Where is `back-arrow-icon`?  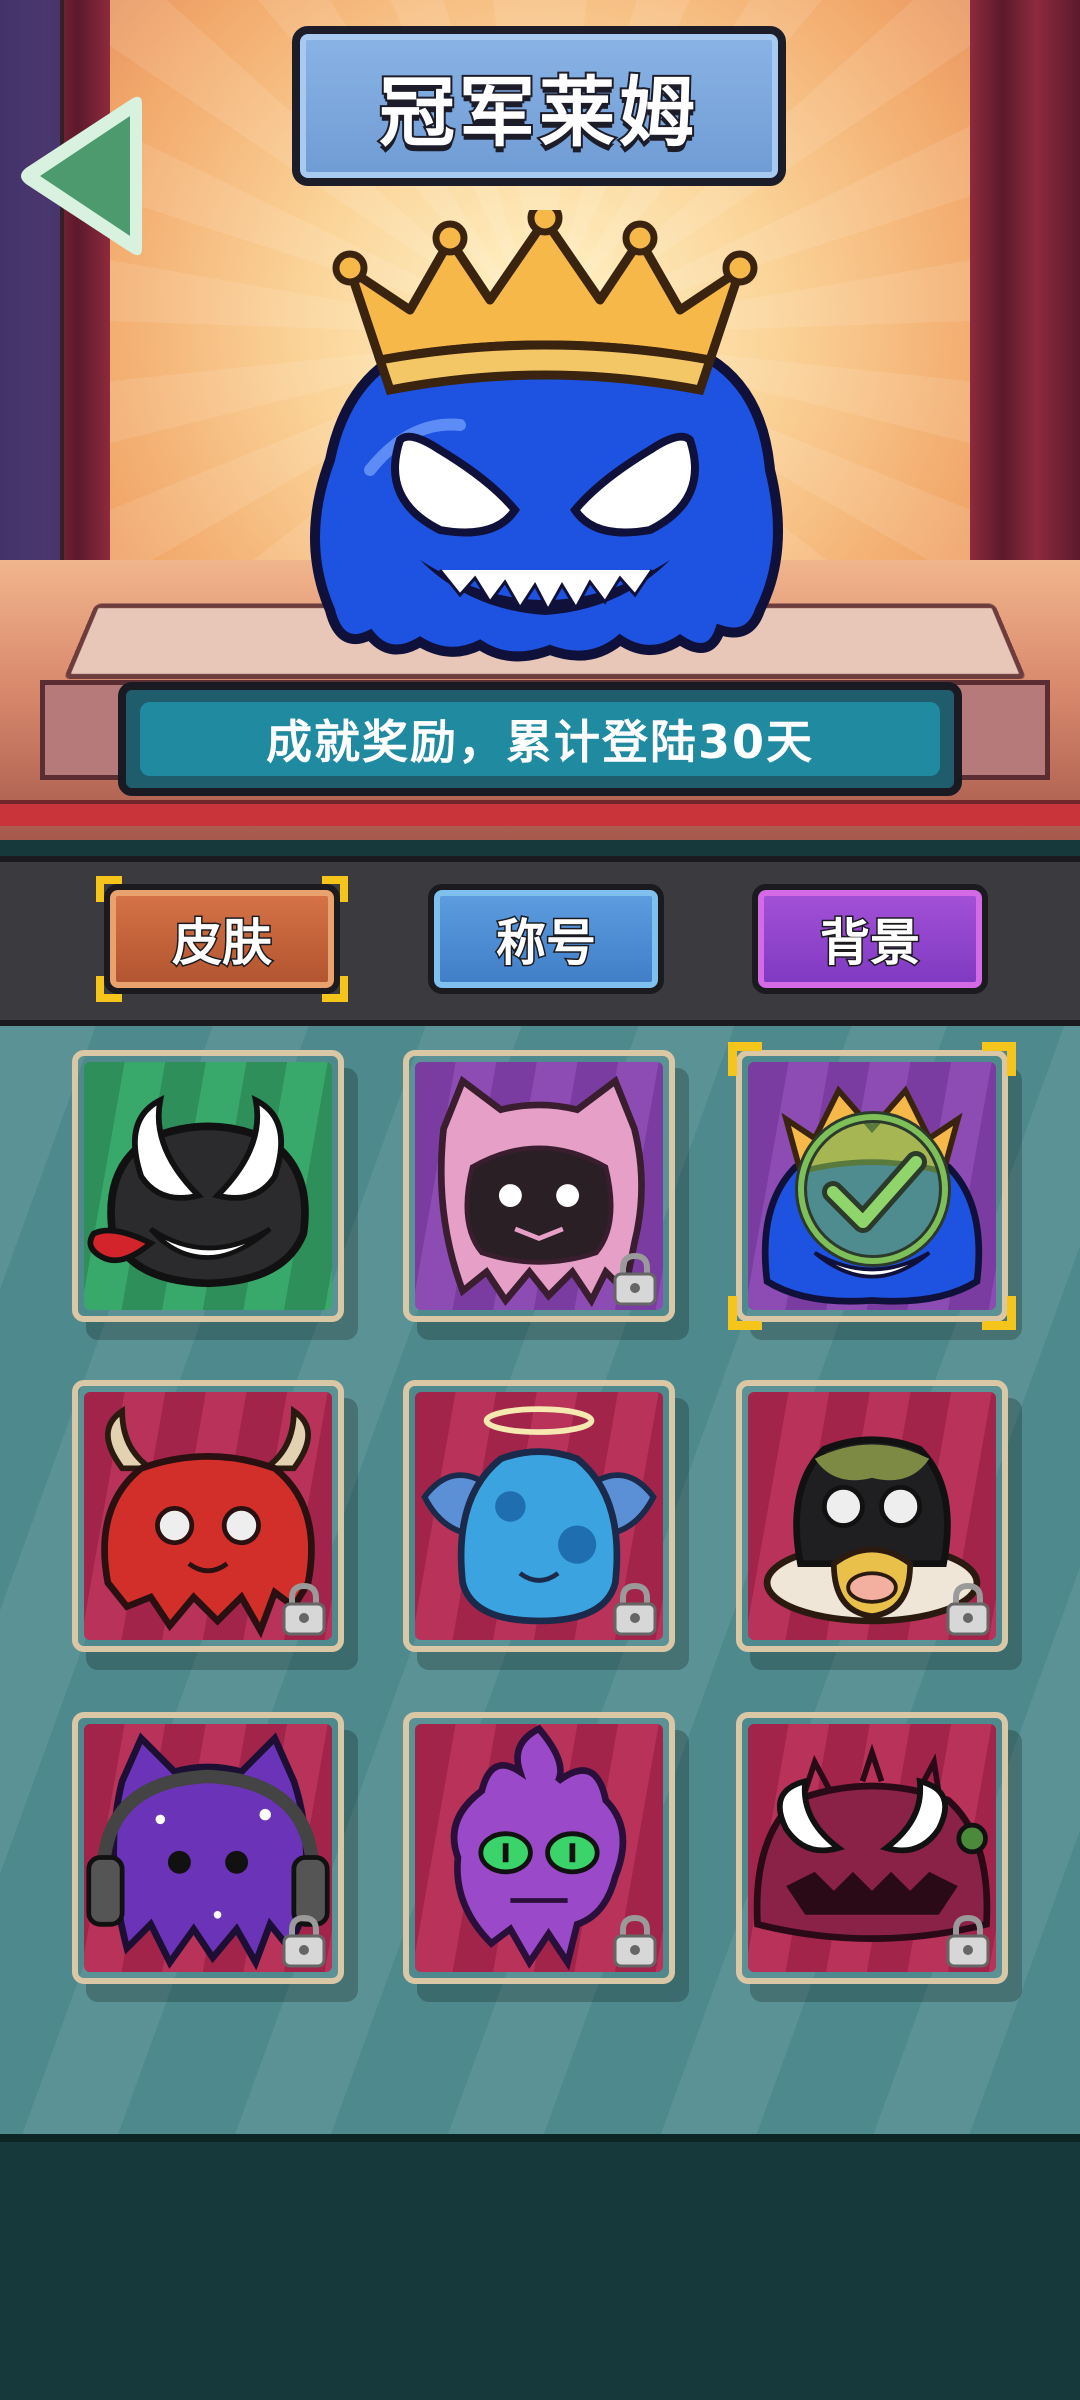
back-arrow-icon is located at coordinates (81, 176).